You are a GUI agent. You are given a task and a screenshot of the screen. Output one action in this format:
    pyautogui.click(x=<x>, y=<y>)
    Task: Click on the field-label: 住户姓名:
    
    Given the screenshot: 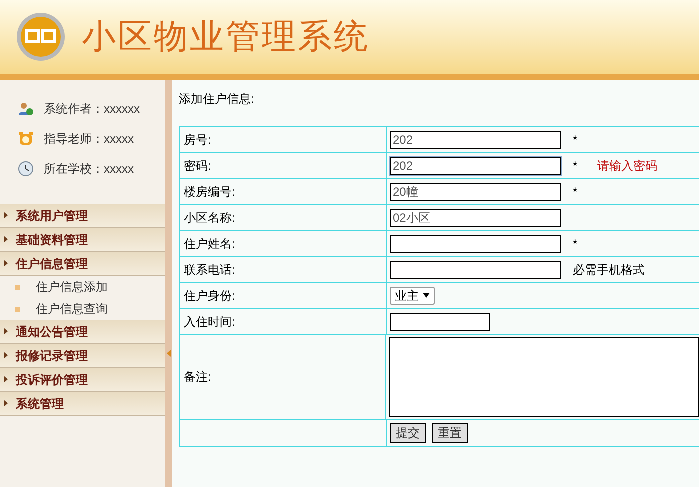 What is the action you would take?
    pyautogui.click(x=210, y=244)
    